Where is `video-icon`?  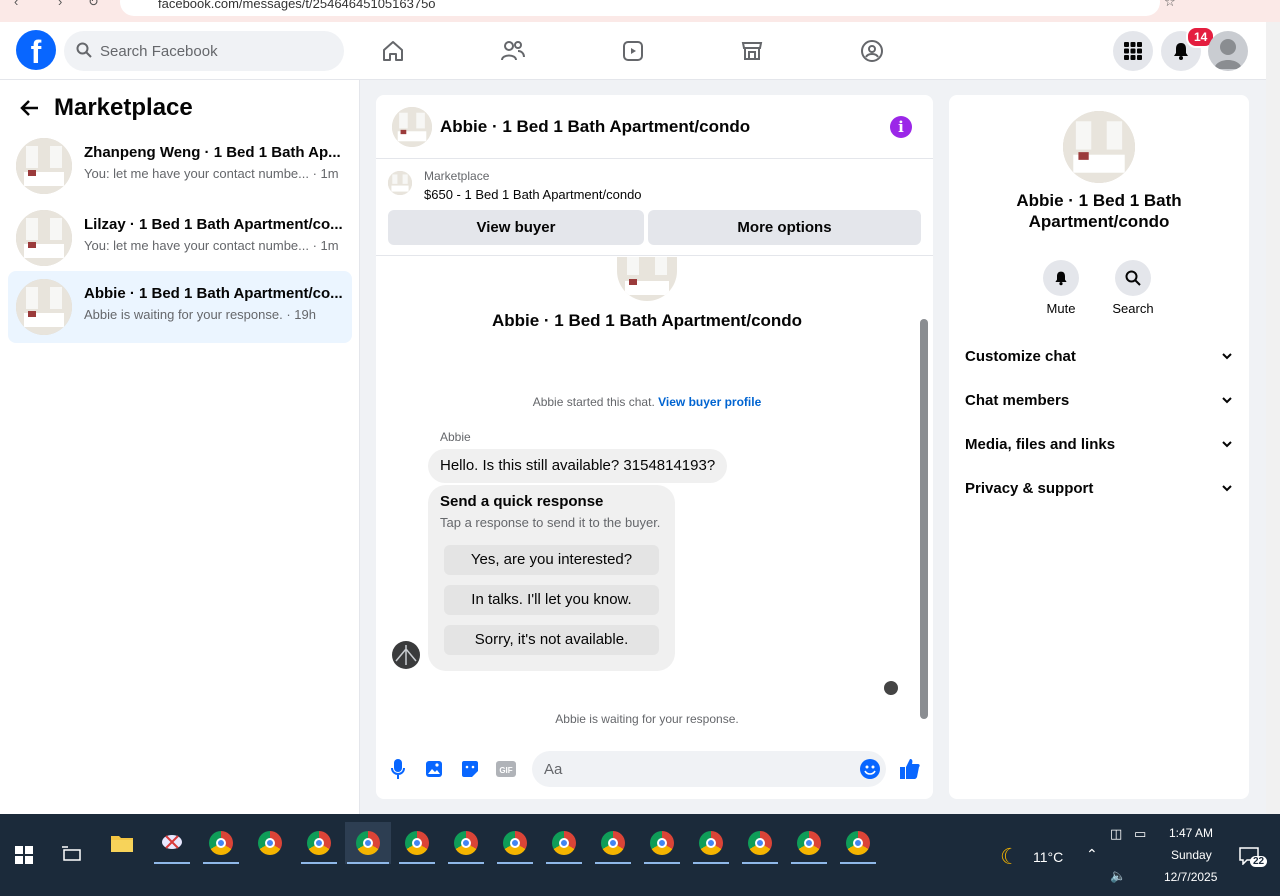
video-icon is located at coordinates (633, 51).